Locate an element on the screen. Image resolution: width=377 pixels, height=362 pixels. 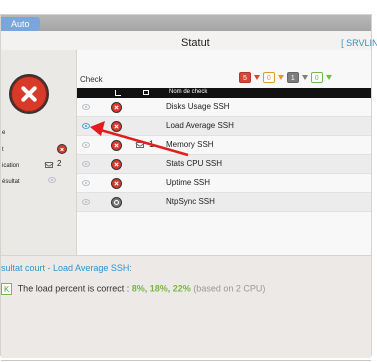
warning-count-badge: 0 is located at coordinates (268, 77).